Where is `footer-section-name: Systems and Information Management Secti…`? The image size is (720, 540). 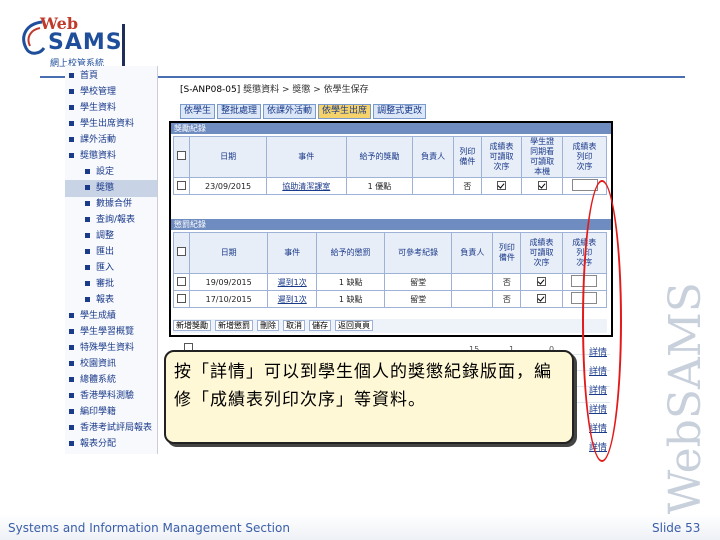 footer-section-name: Systems and Information Management Secti… is located at coordinates (149, 528).